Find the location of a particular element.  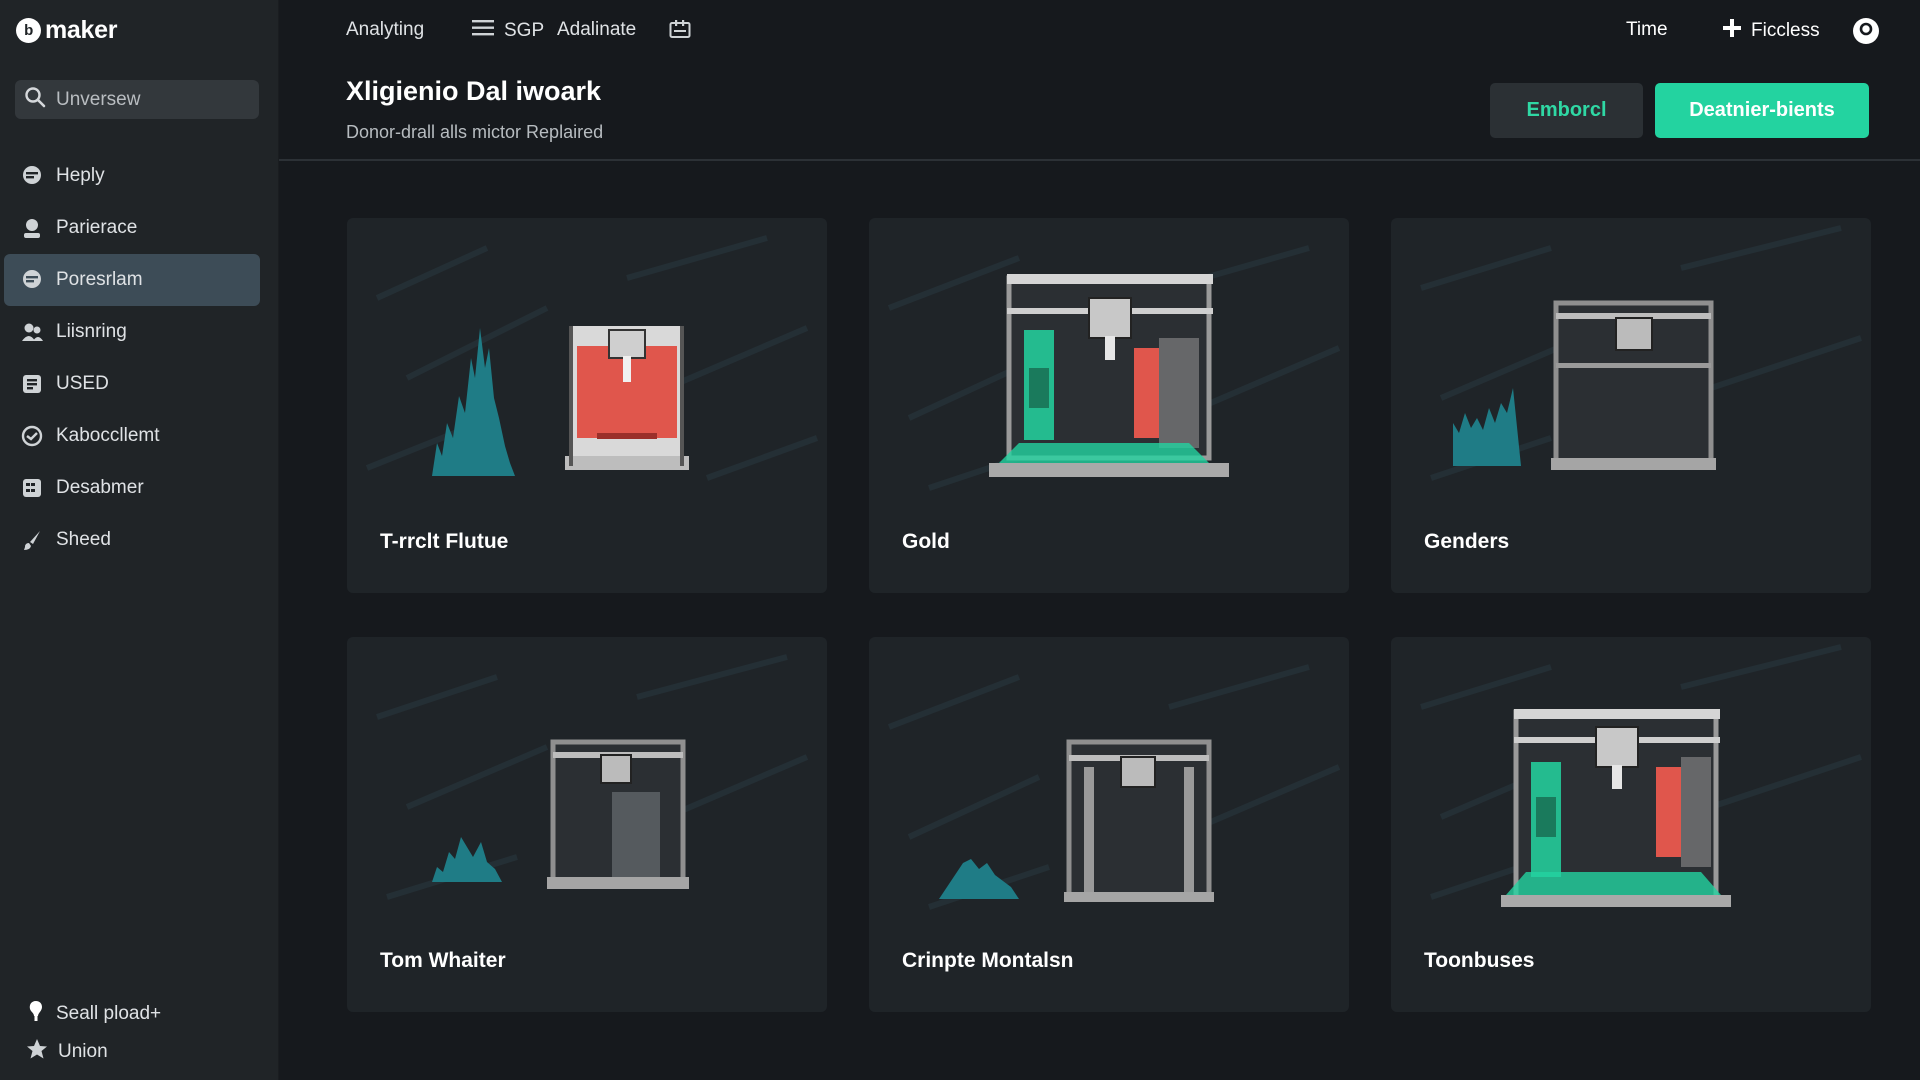

time-link: Time is located at coordinates (1647, 30).